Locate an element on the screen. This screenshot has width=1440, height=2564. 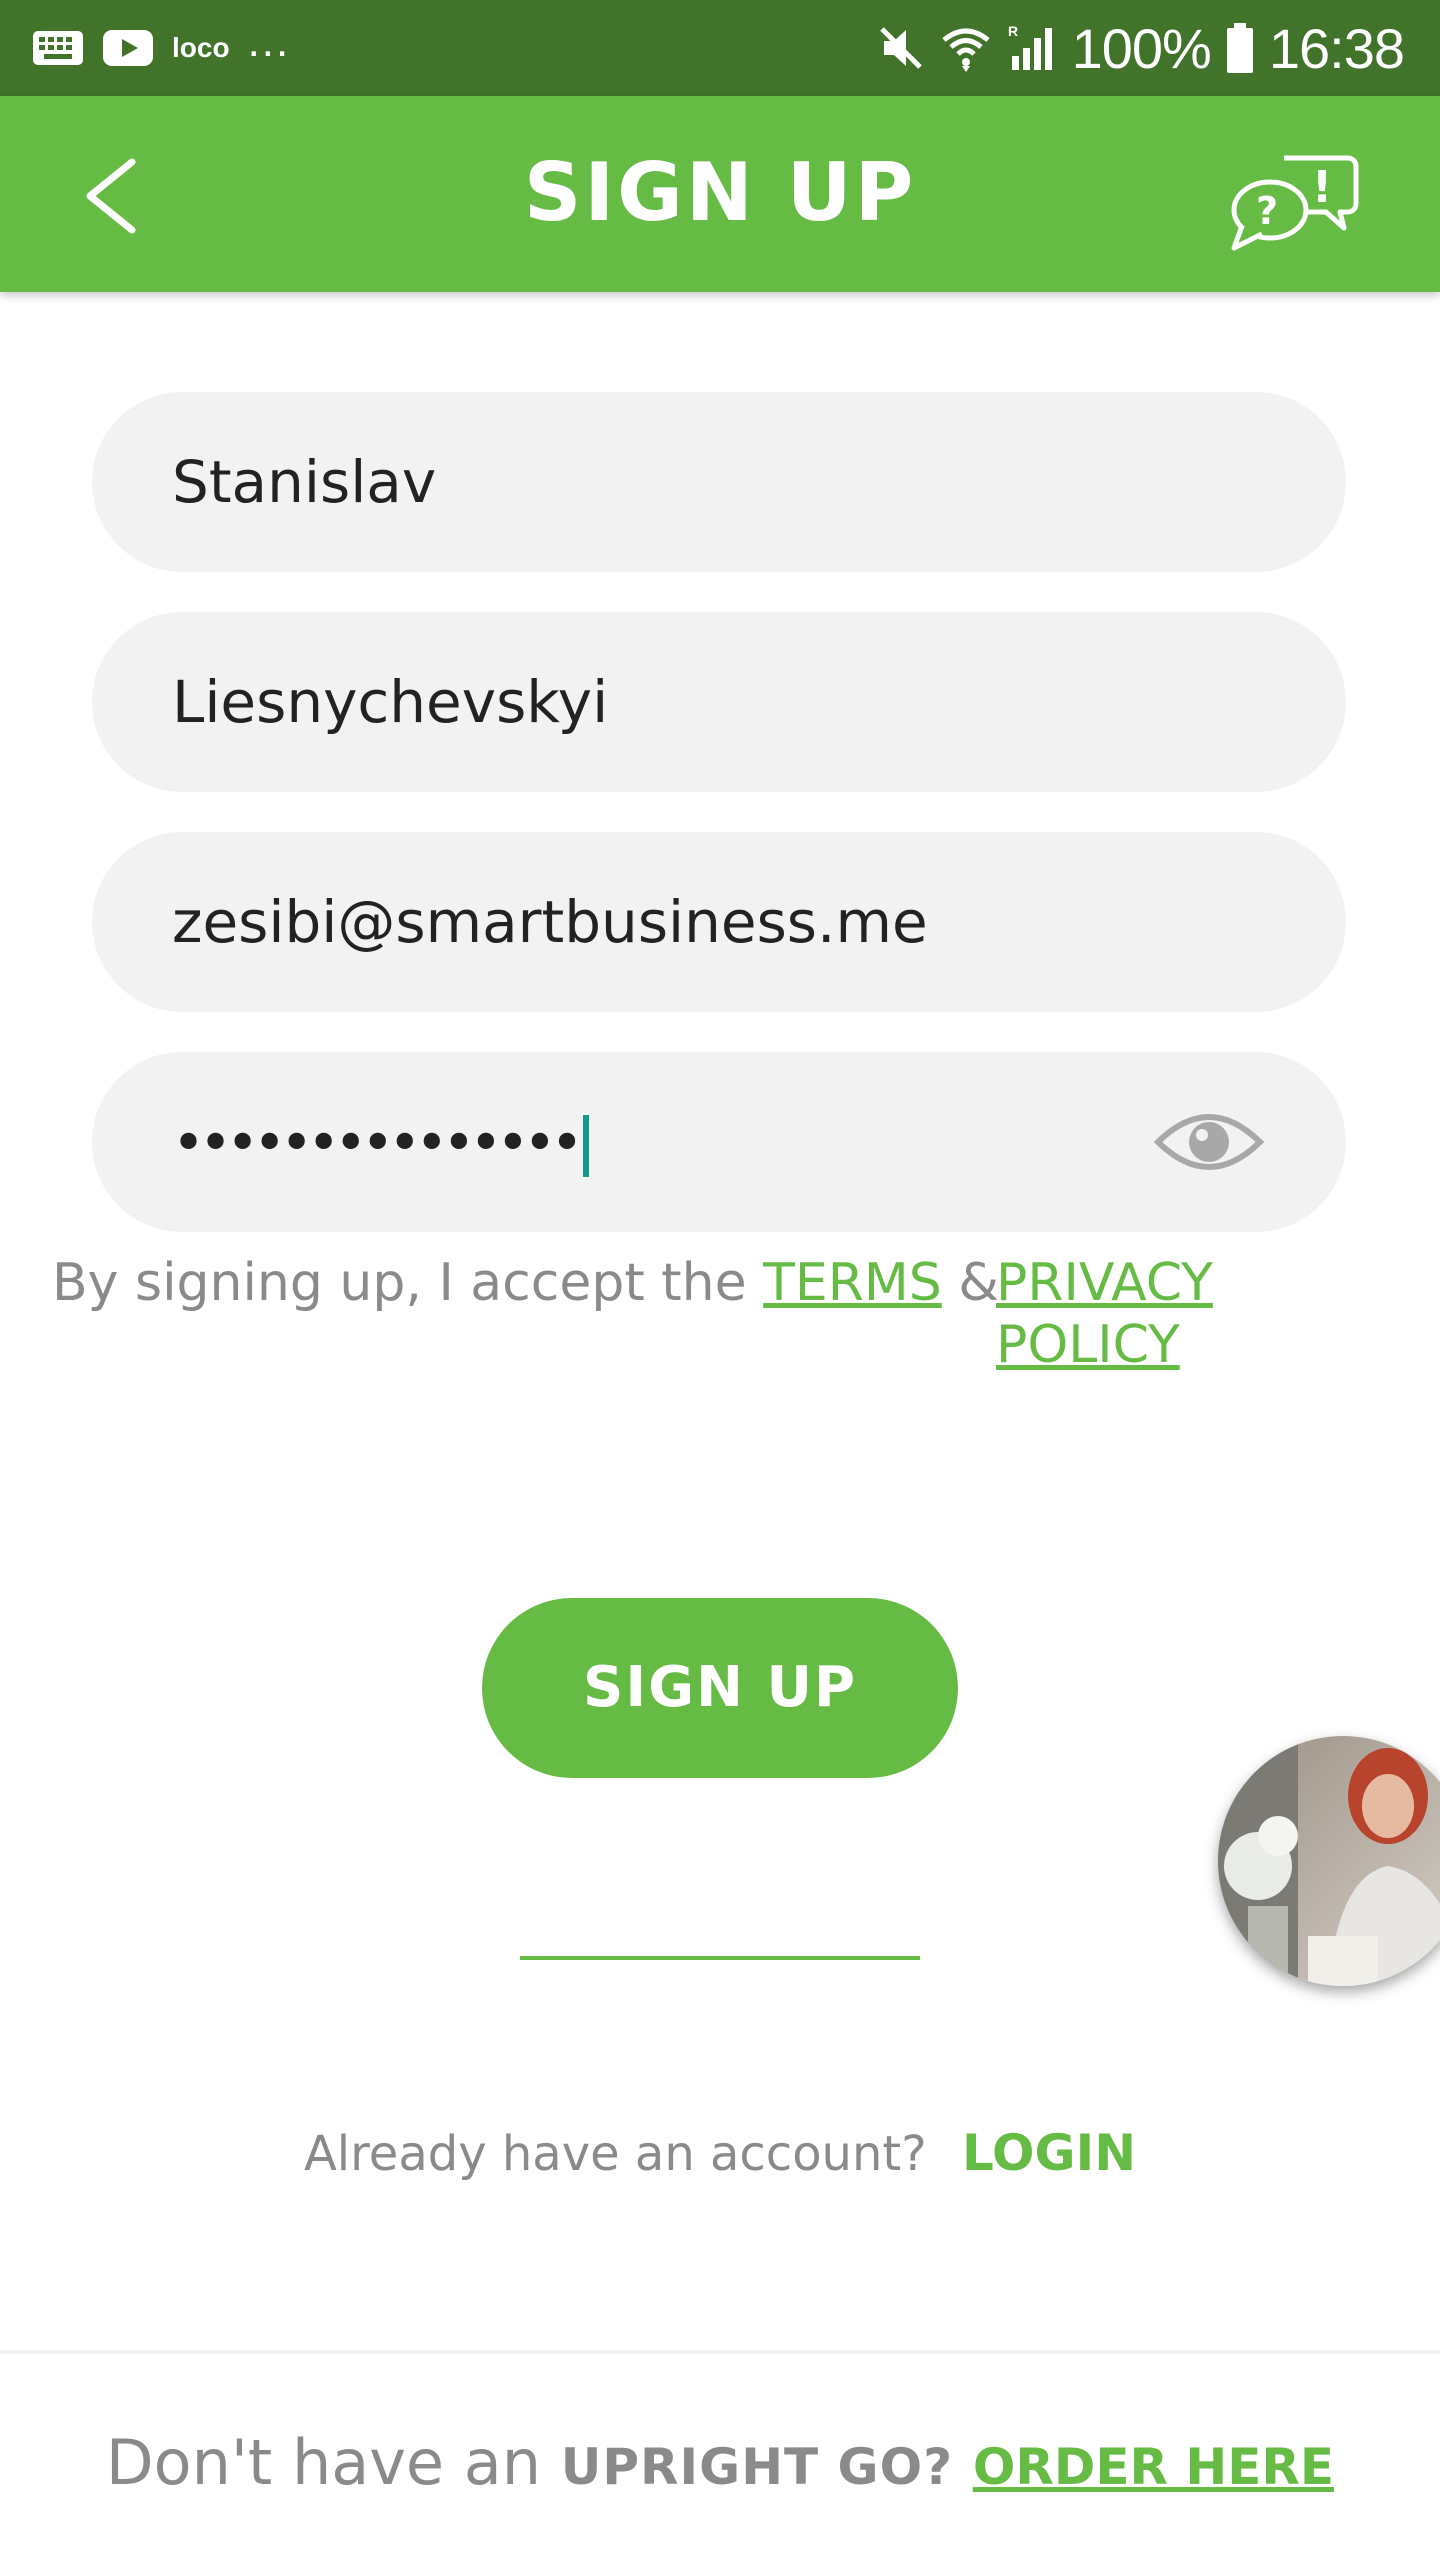
password-value: ••••••••••••••• is located at coordinates (377, 1143).